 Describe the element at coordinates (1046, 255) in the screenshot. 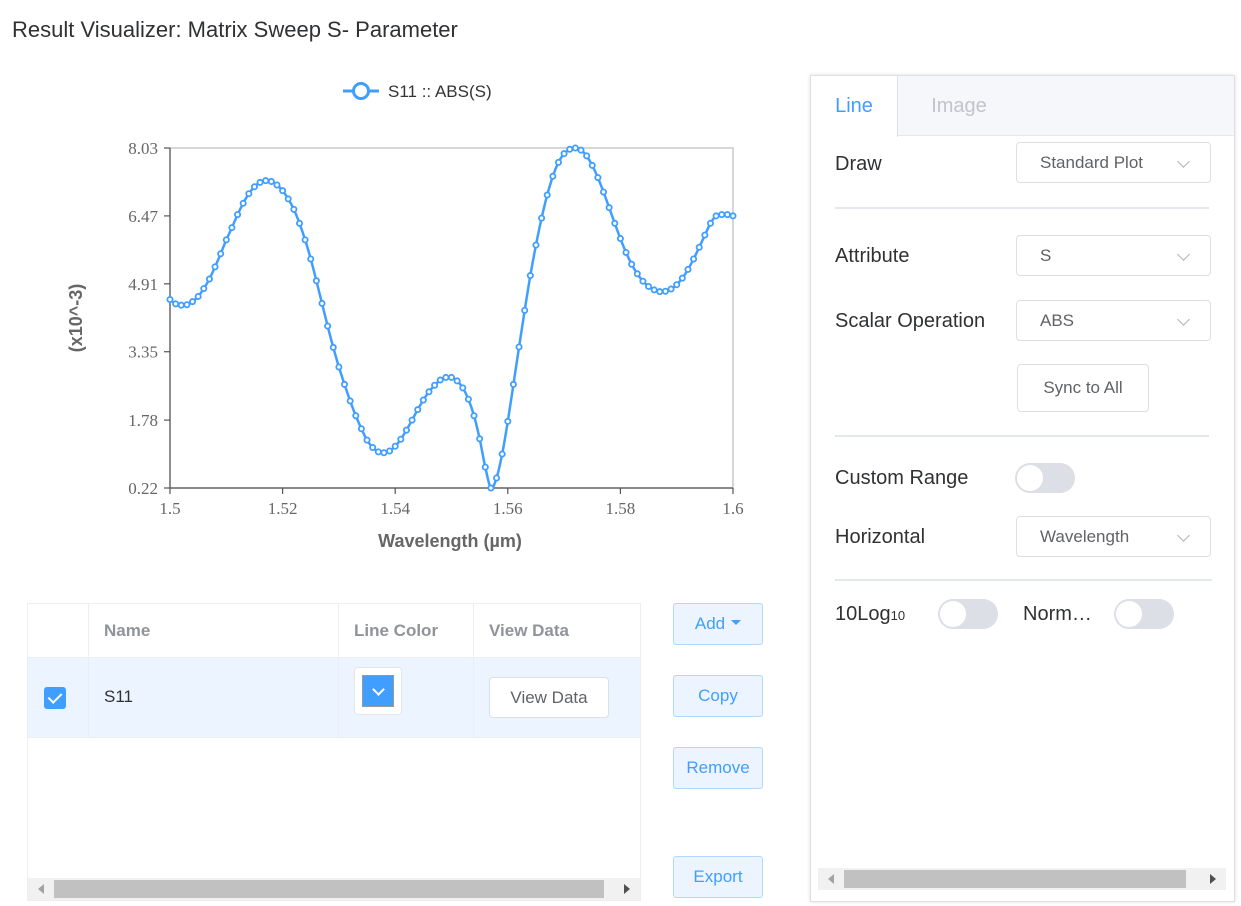

I see `attribute-select-value: S` at that location.